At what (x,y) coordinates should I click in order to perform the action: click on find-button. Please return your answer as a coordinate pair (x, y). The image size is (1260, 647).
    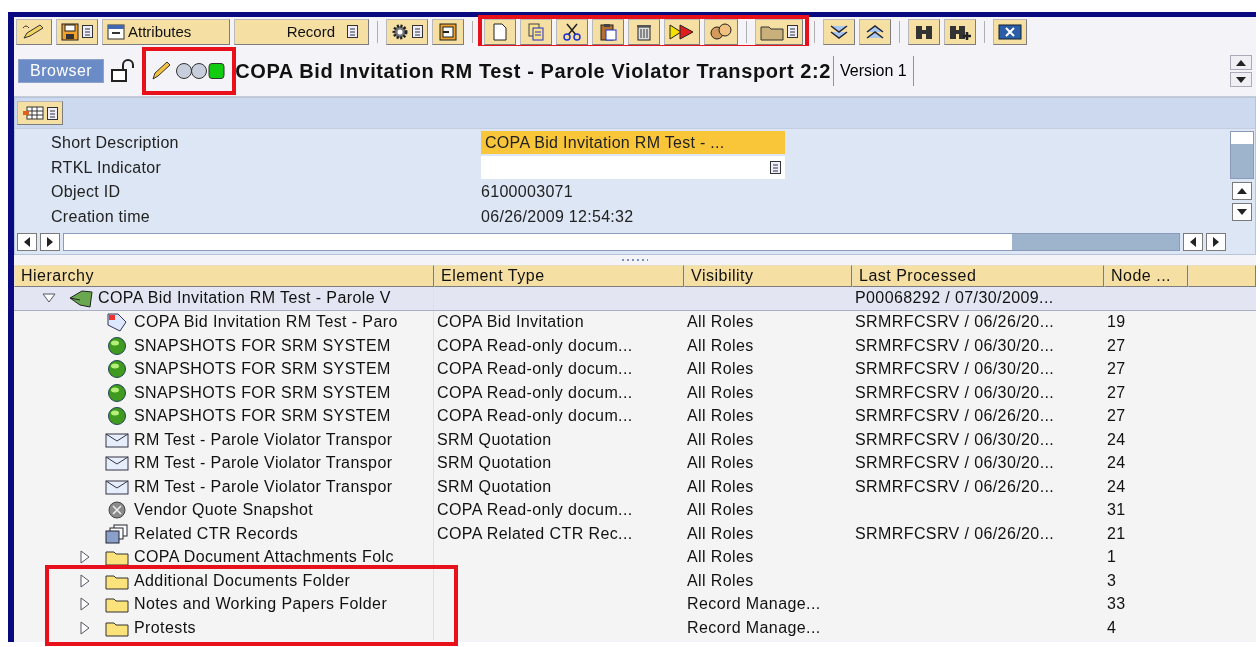
    Looking at the image, I should click on (924, 31).